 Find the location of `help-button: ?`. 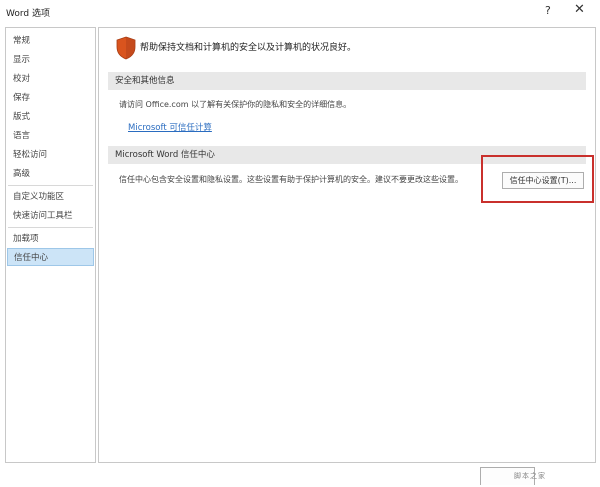

help-button: ? is located at coordinates (548, 10).